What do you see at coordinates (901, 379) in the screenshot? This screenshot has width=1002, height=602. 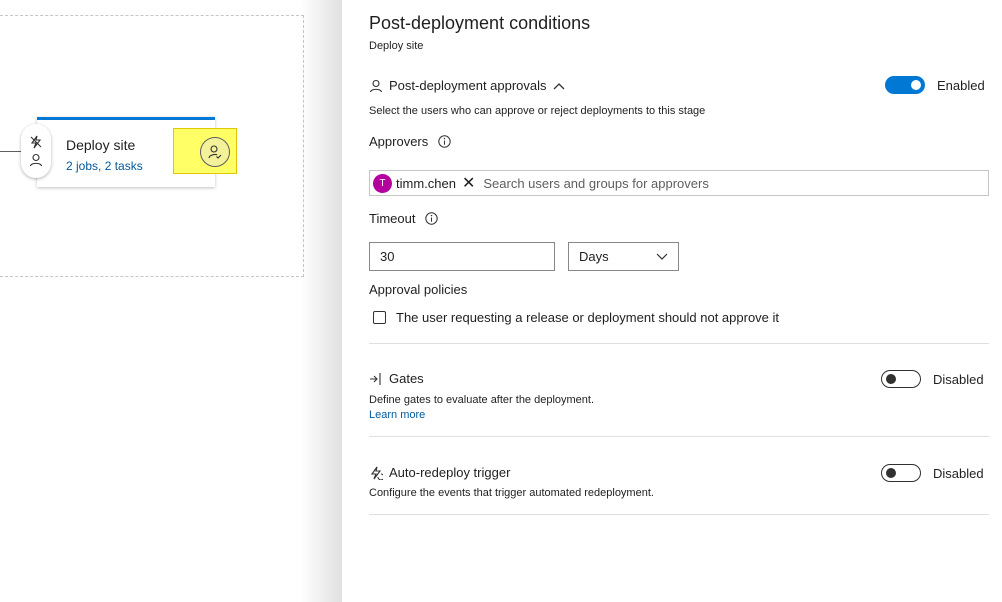 I see `gates-toggle` at bounding box center [901, 379].